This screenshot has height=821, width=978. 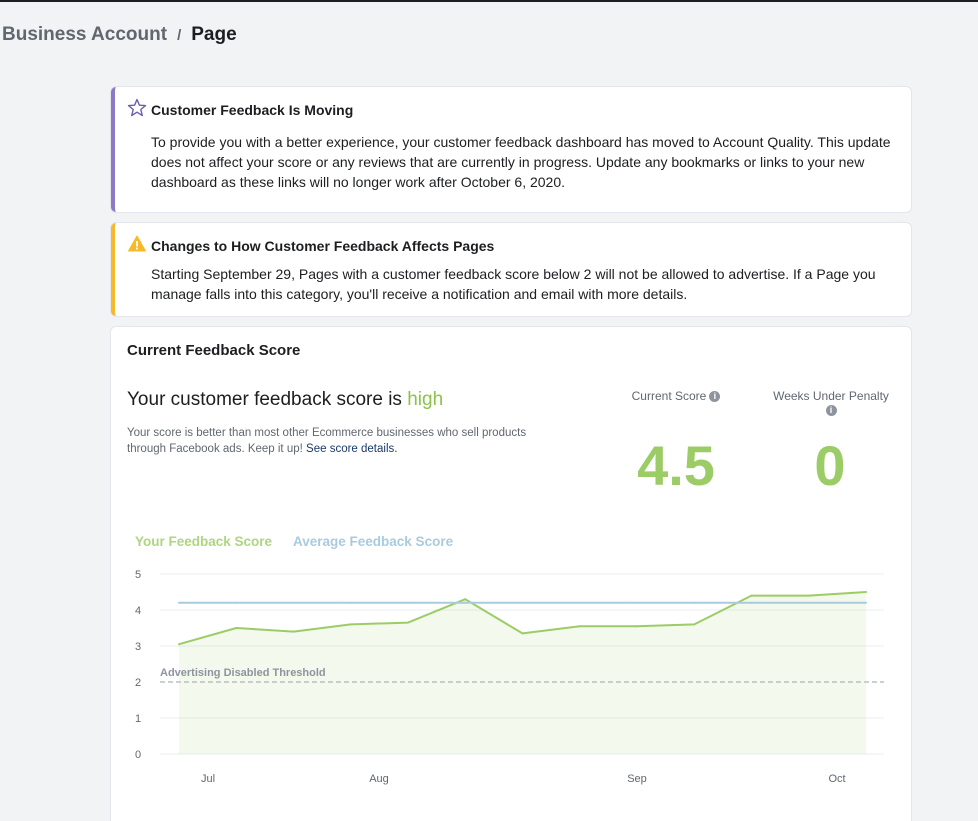 I want to click on weeks-under-penalty-label: Weeks Under Penalty i, so click(x=831, y=403).